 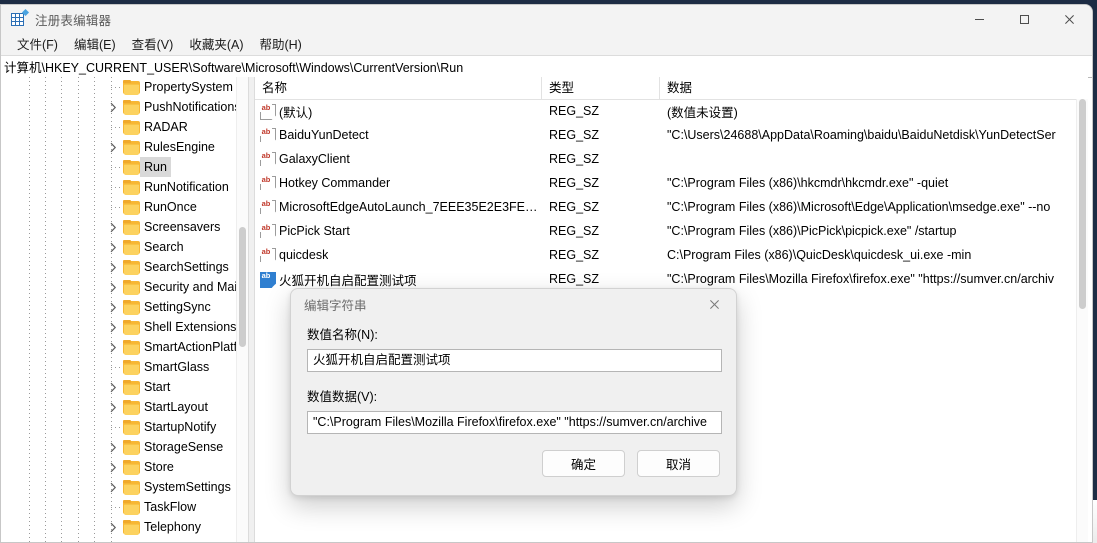 What do you see at coordinates (124, 87) in the screenshot?
I see `tree-item-propertysystem: PropertySystem` at bounding box center [124, 87].